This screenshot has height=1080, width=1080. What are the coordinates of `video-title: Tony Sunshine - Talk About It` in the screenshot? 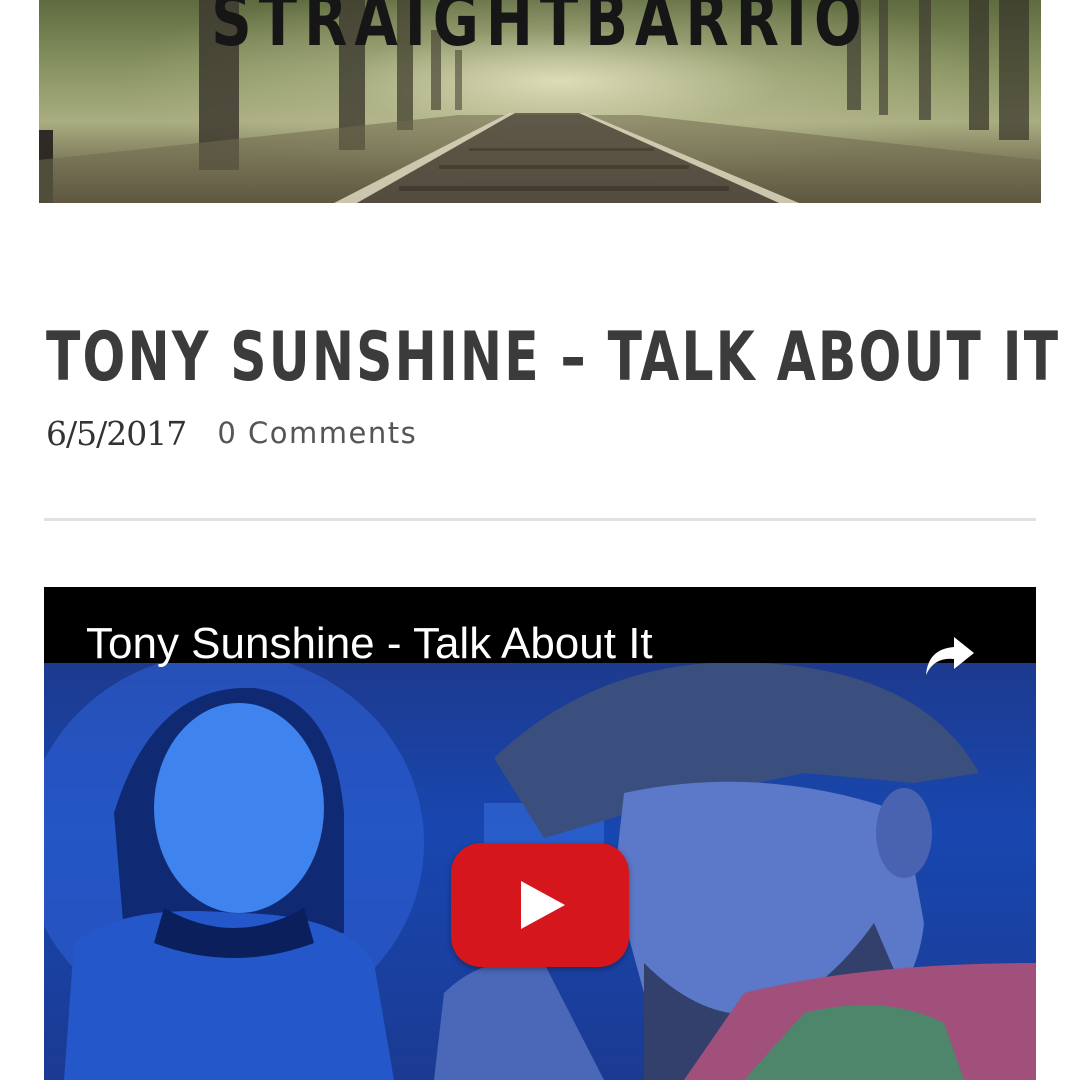 It's located at (369, 644).